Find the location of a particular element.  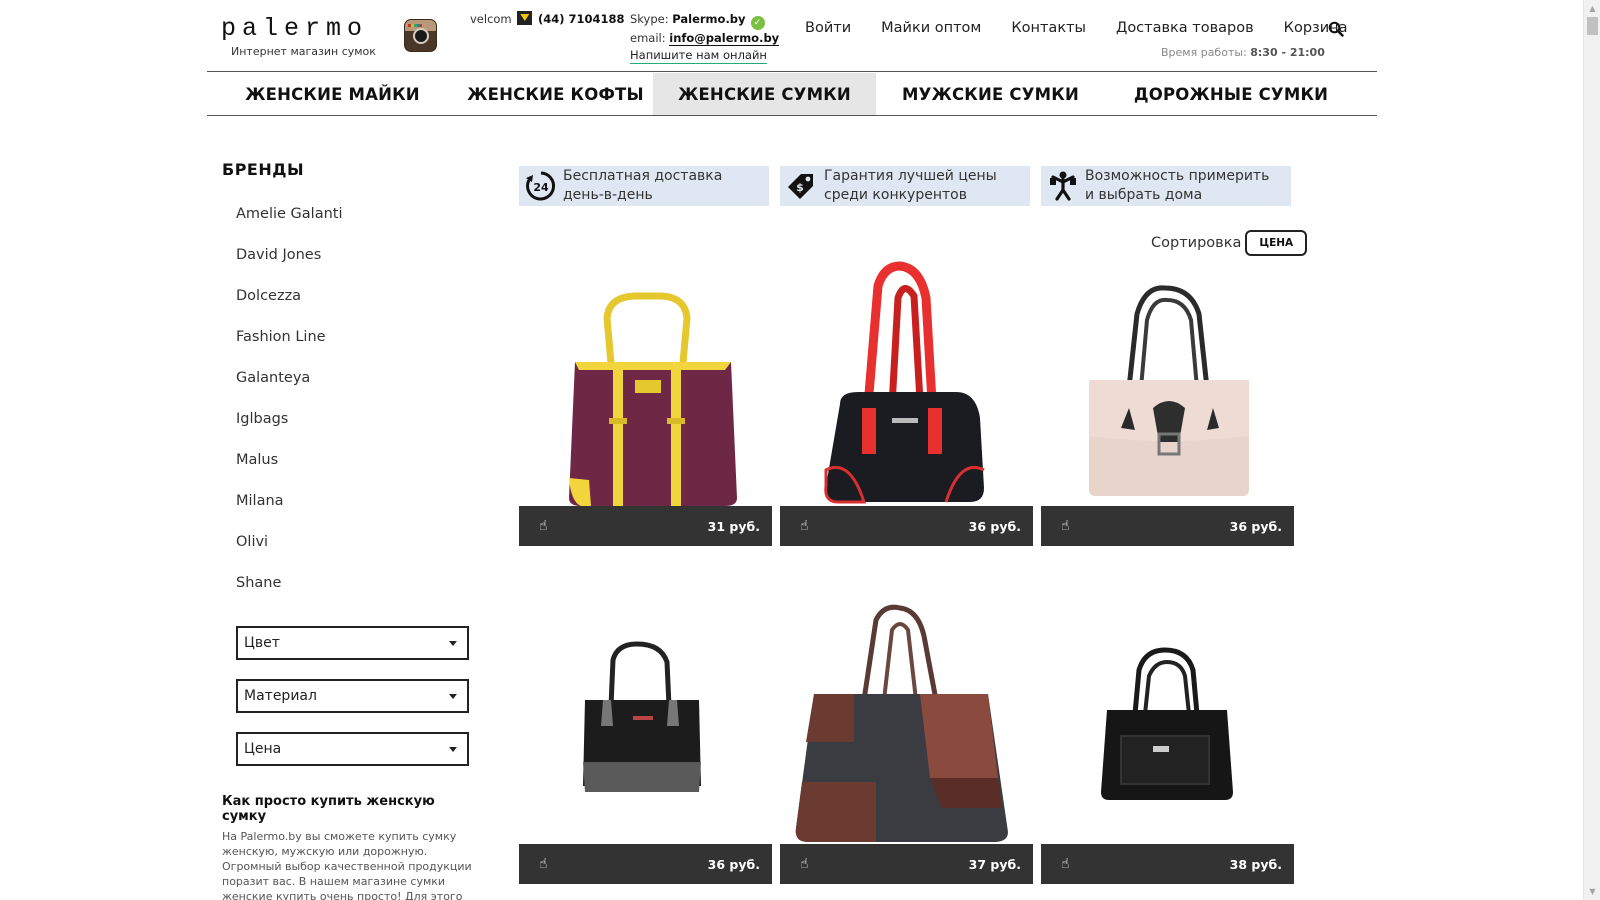

product-bar: ☝ 37 руб. is located at coordinates (906, 864).